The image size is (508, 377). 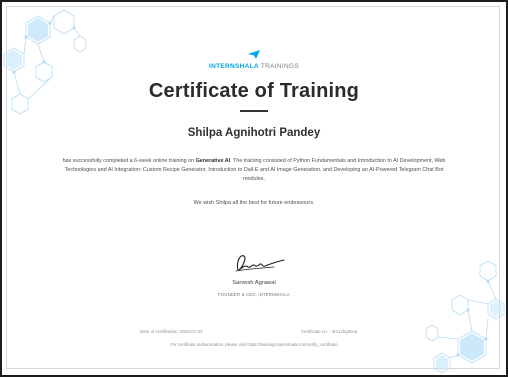 I want to click on signatory-role: FOUNDER & CEO, INTERNSHALA, so click(x=254, y=294).